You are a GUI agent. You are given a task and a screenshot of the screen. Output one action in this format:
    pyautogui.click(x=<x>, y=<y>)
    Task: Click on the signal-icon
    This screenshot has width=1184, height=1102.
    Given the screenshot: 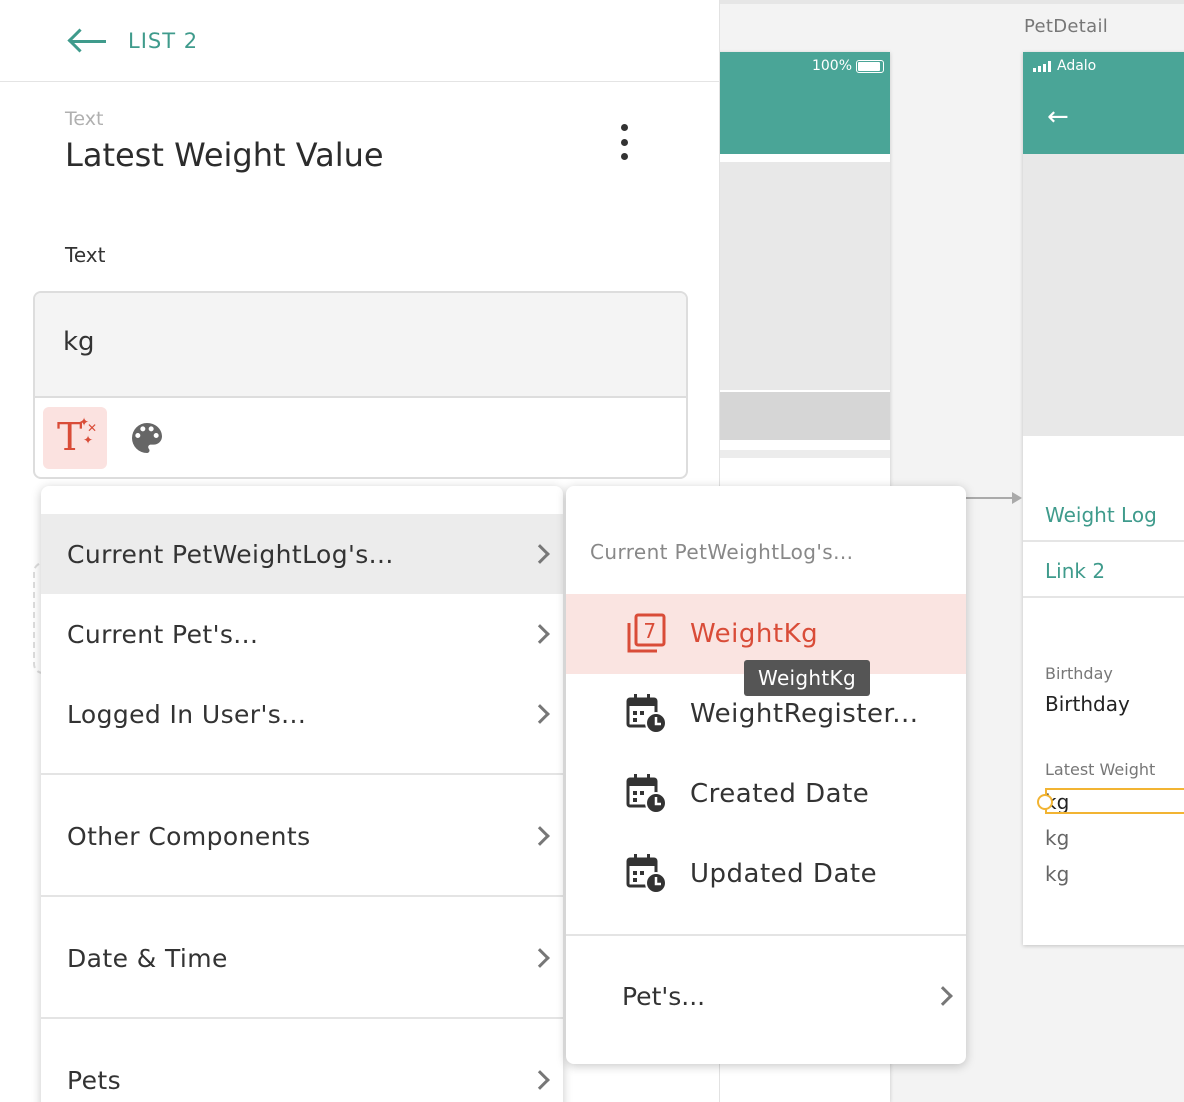 What is the action you would take?
    pyautogui.click(x=1042, y=66)
    